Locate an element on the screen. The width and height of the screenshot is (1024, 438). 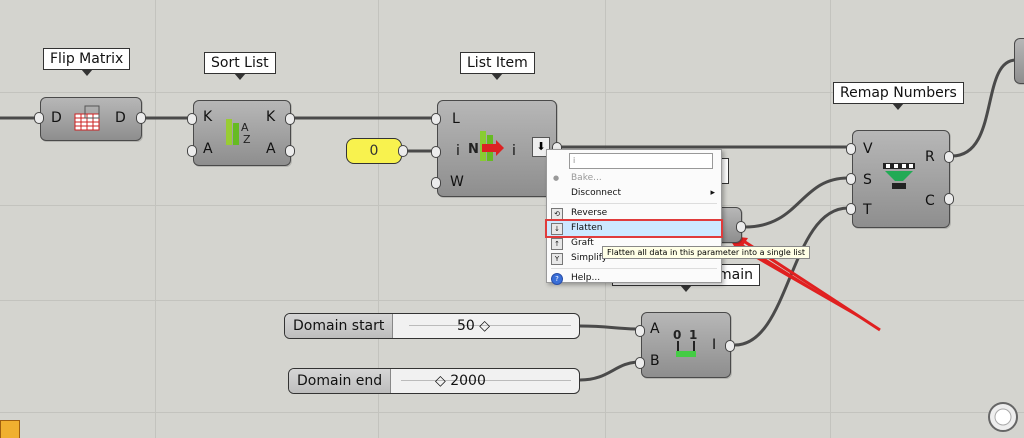
remap-icon is located at coordinates (899, 176).